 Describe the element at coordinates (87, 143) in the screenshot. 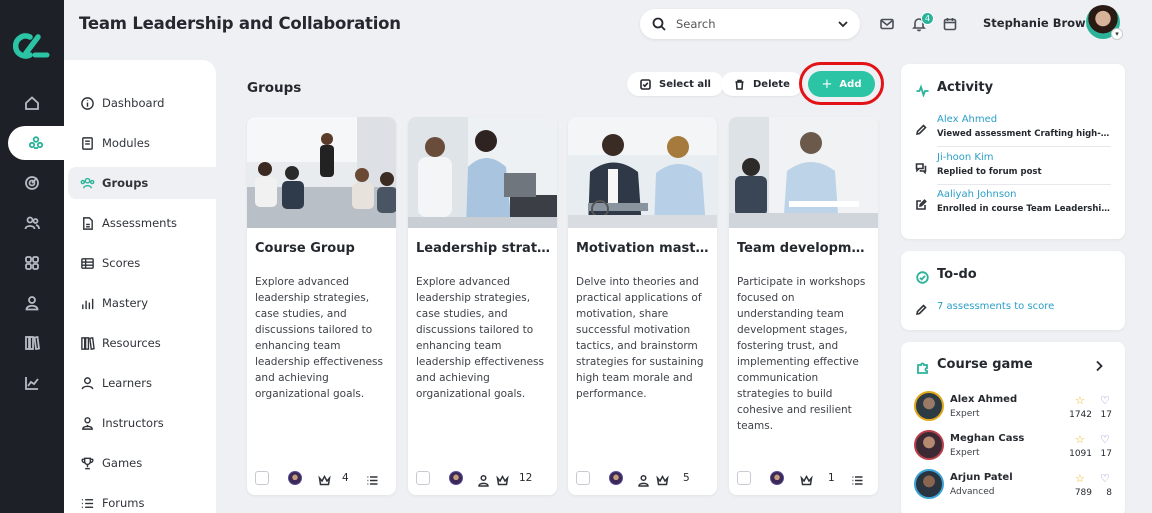

I see `book-icon` at that location.